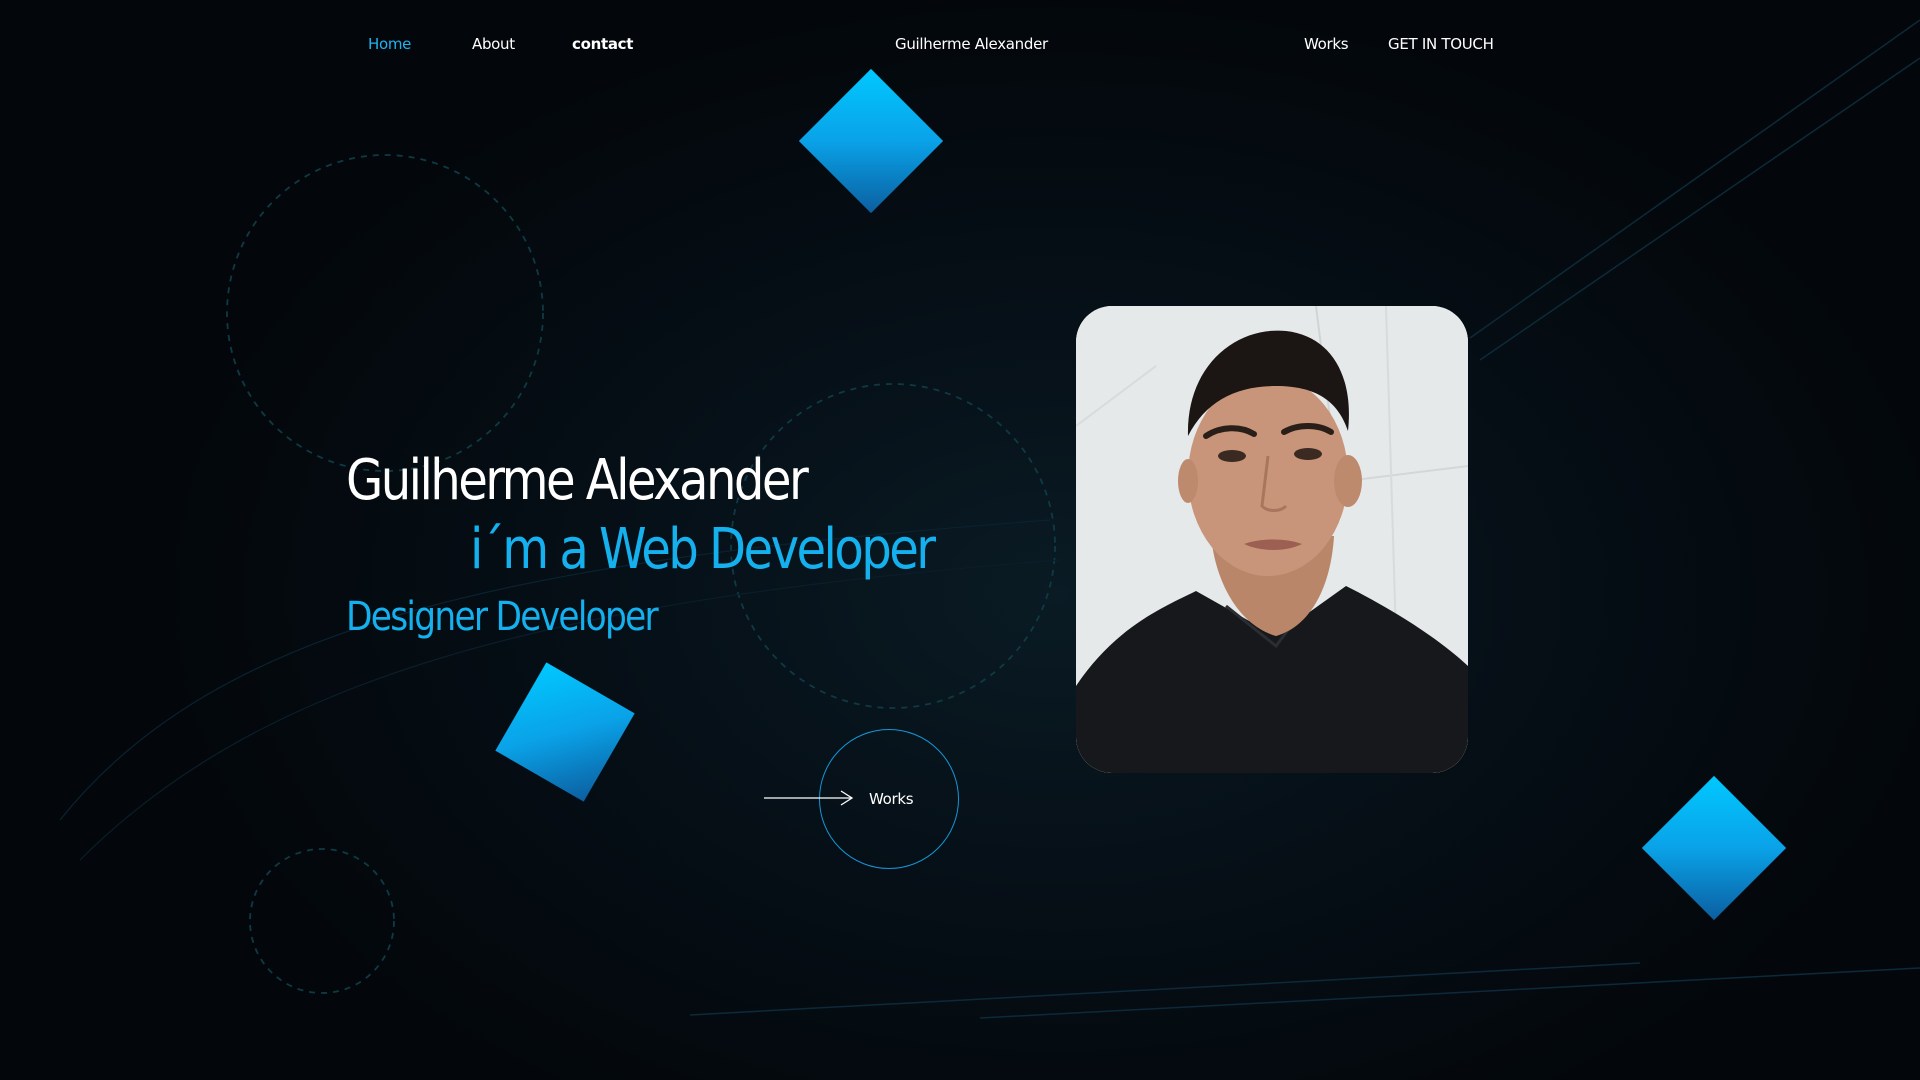 Image resolution: width=1920 pixels, height=1080 pixels. What do you see at coordinates (1441, 44) in the screenshot?
I see `nav-get-in-touch-link: GET IN TOUCH` at bounding box center [1441, 44].